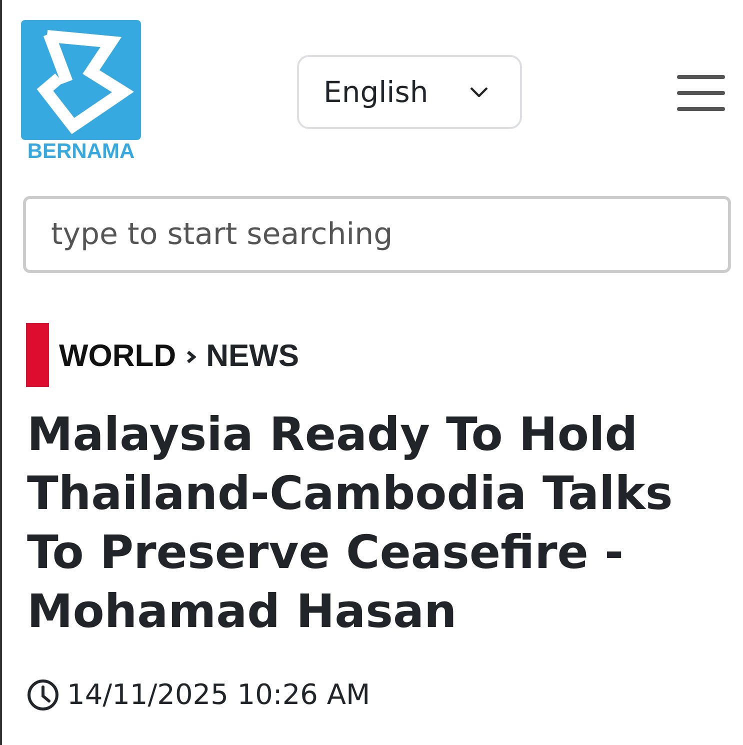 The height and width of the screenshot is (745, 743). I want to click on chevron-right-icon, so click(191, 357).